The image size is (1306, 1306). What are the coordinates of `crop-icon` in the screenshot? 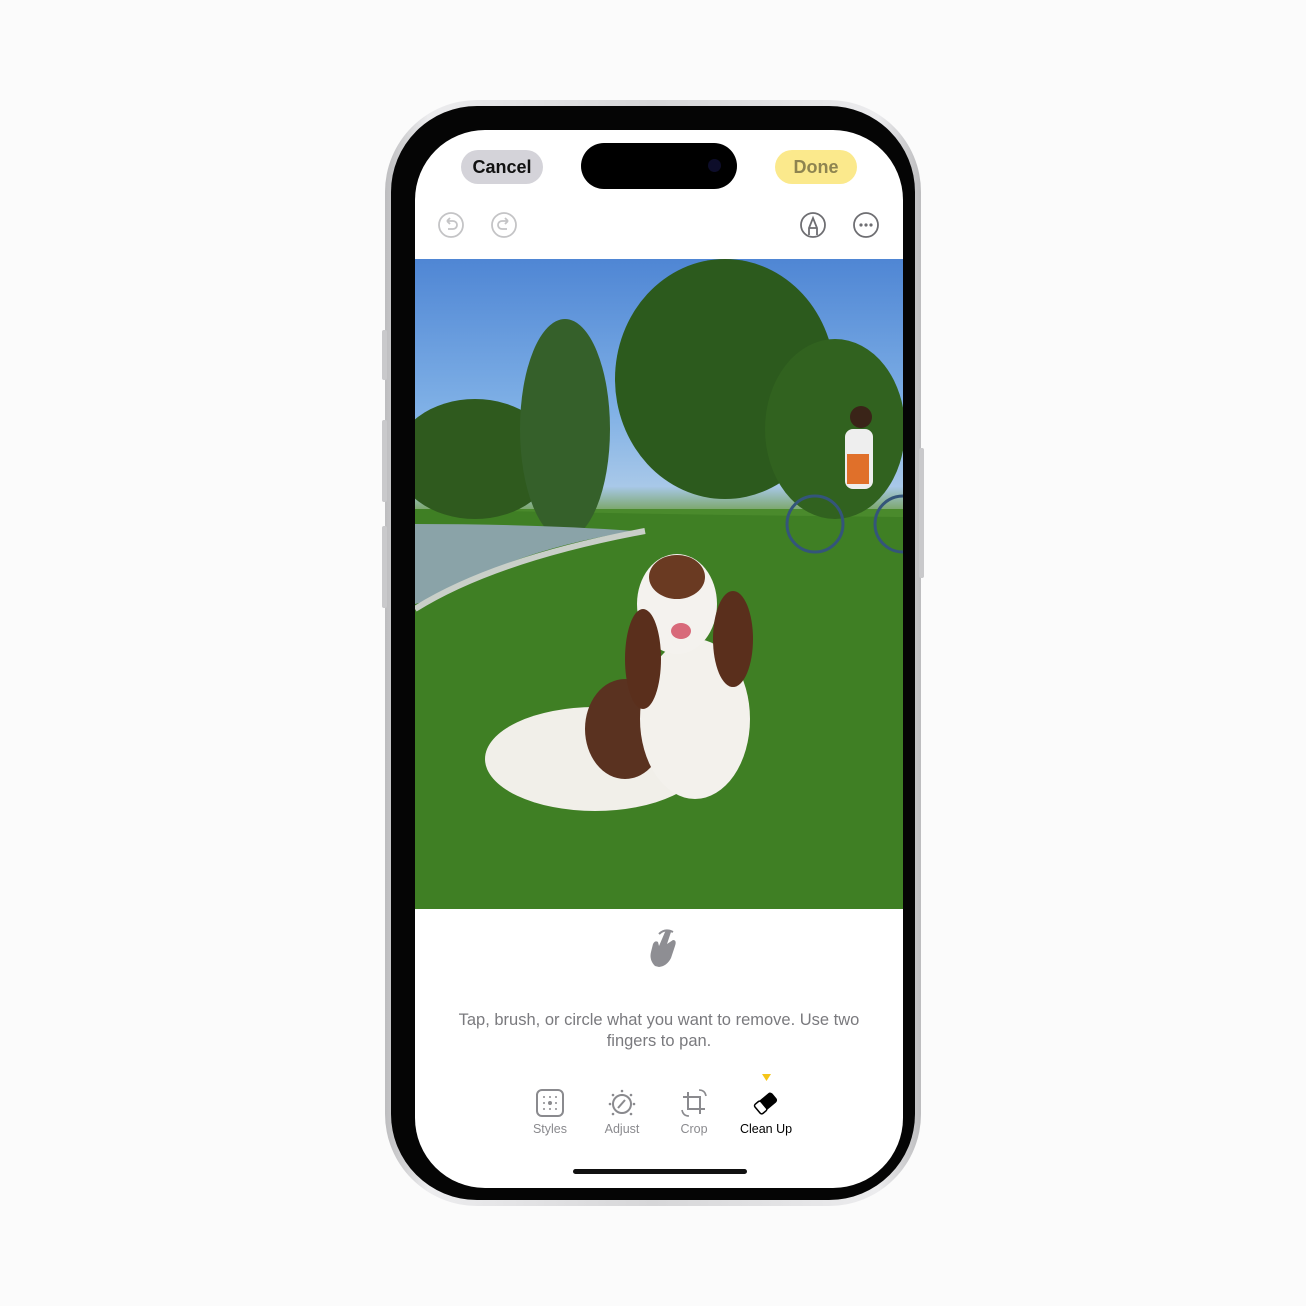 It's located at (694, 1103).